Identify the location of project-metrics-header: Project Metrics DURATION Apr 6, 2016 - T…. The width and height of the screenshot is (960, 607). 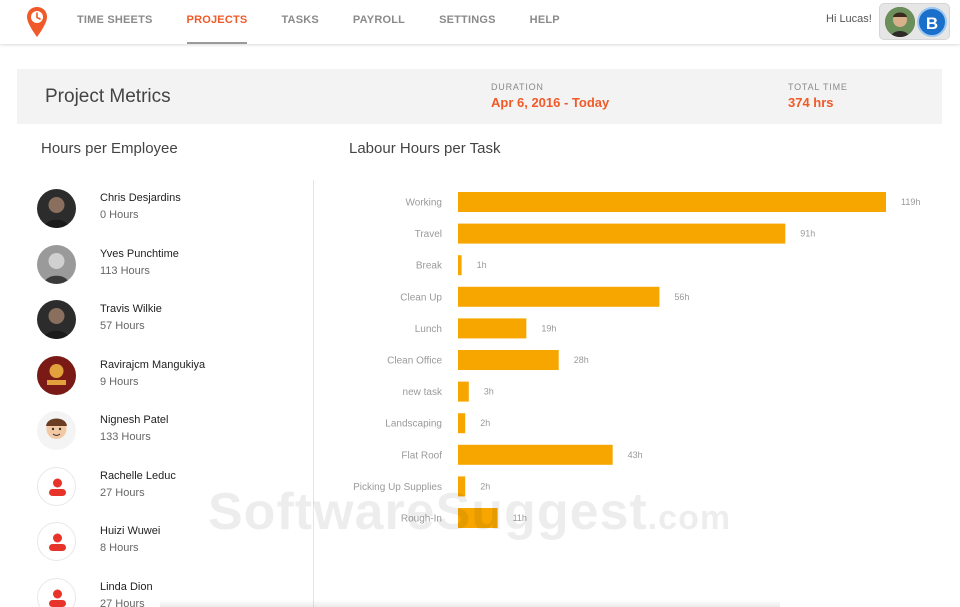
(479, 96).